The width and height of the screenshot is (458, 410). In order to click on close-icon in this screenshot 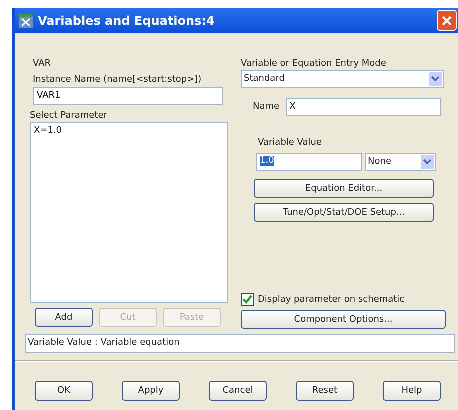, I will do `click(447, 20)`.